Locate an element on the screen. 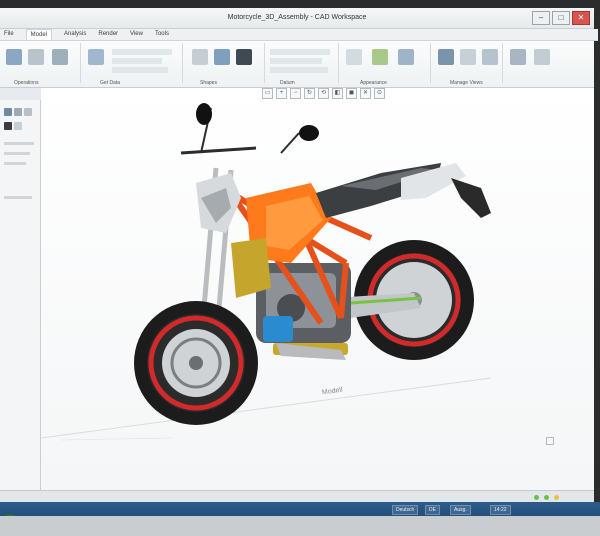 Image resolution: width=600 pixels, height=536 pixels. plane-item is located at coordinates (300, 52).